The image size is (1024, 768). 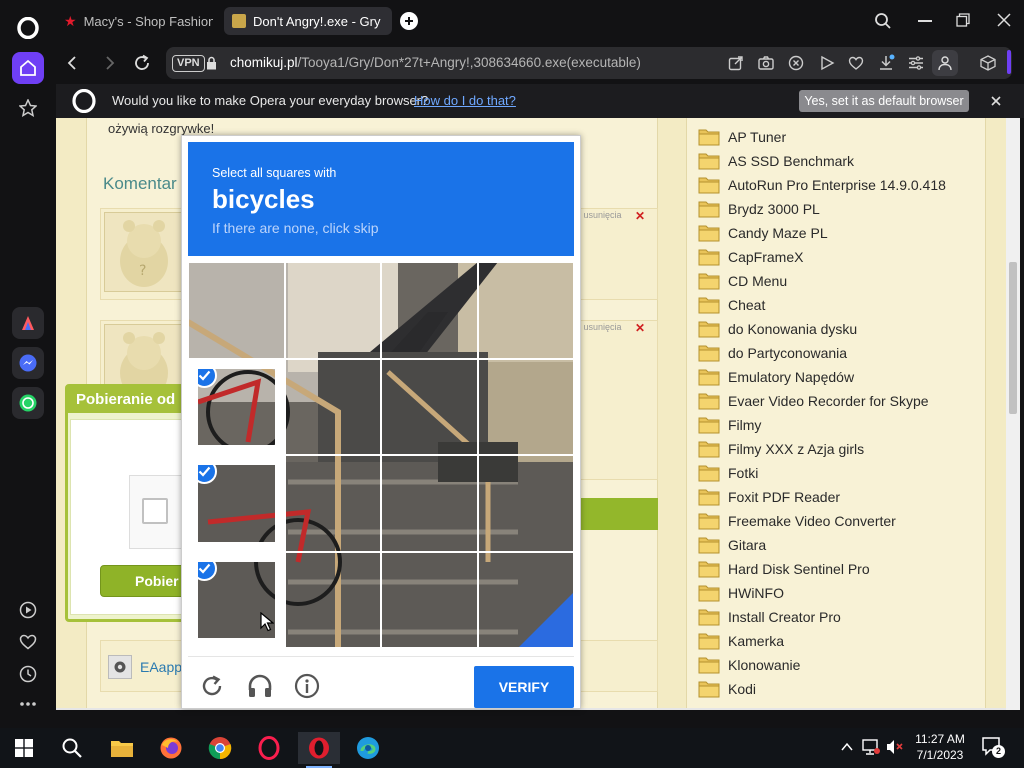 What do you see at coordinates (220, 748) in the screenshot?
I see `chrome-icon` at bounding box center [220, 748].